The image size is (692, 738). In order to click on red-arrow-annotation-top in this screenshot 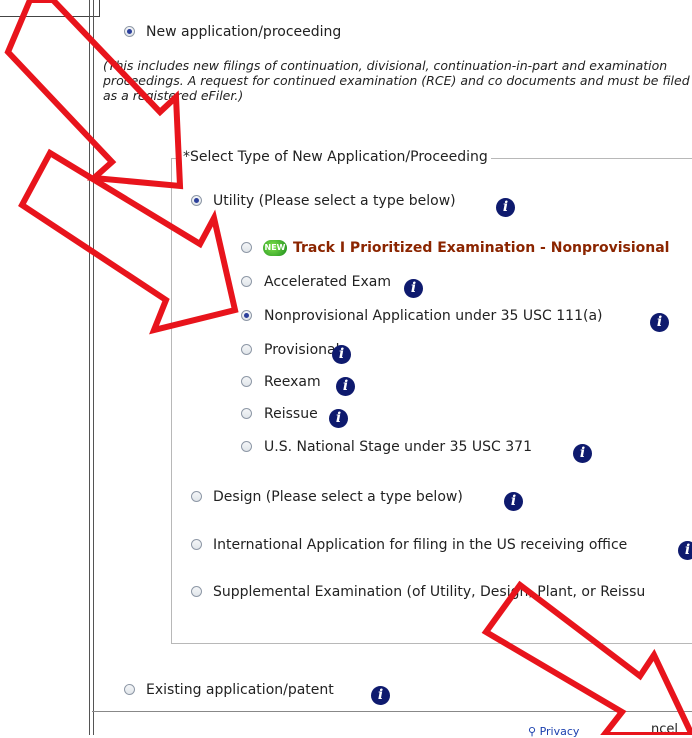, I will do `click(94, 95)`.